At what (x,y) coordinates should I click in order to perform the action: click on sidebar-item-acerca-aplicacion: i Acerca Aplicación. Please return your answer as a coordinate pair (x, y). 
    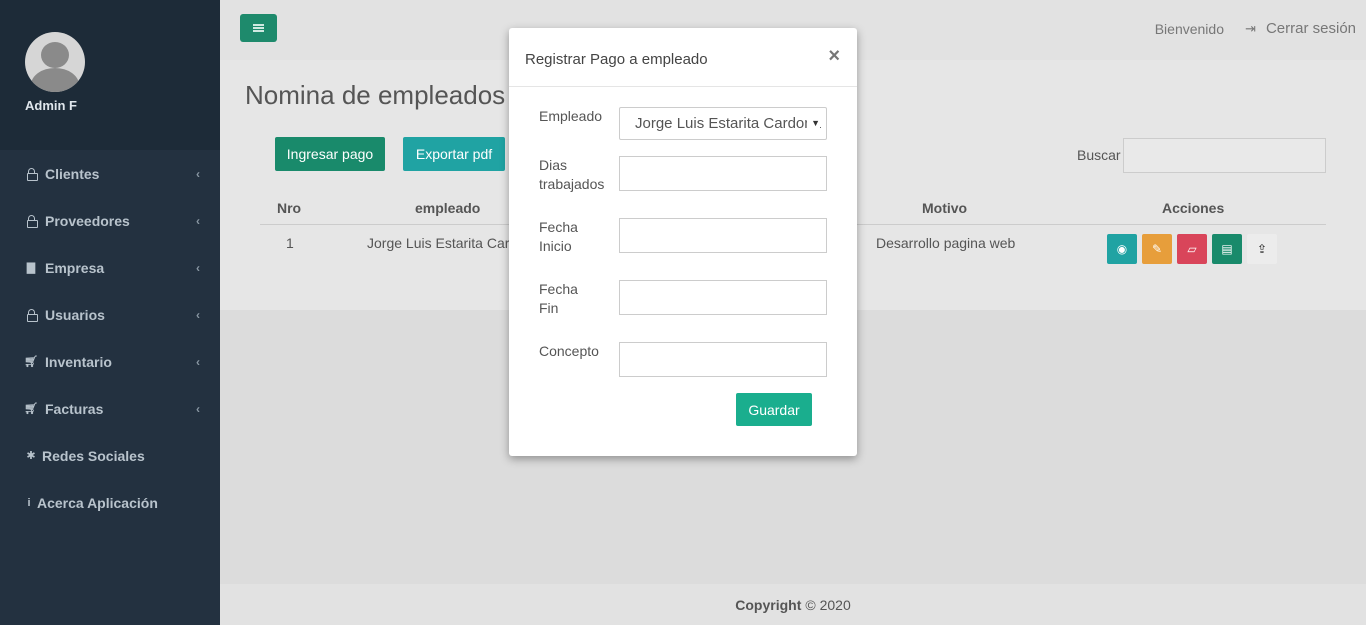
    Looking at the image, I should click on (110, 502).